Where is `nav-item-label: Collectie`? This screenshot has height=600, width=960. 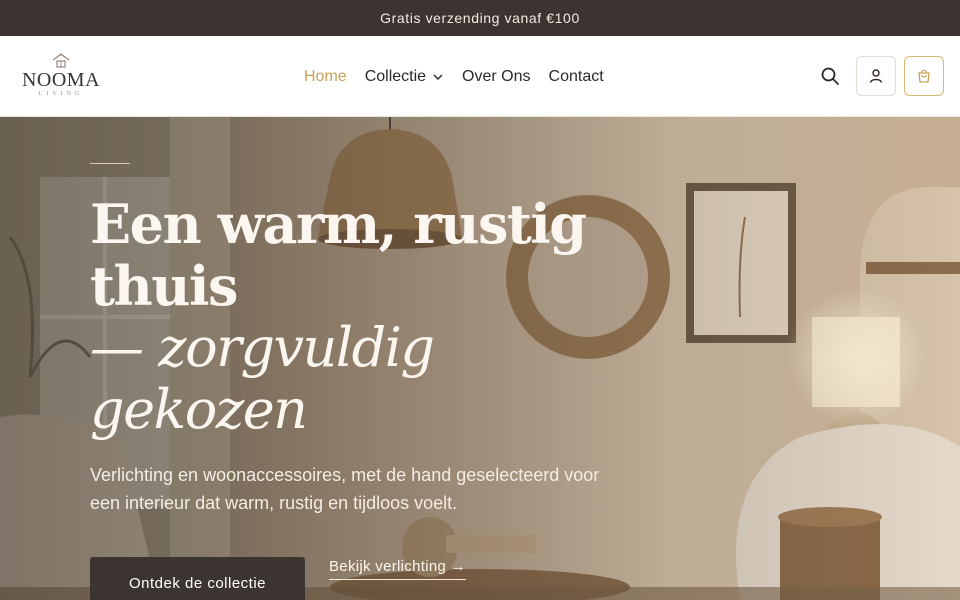
nav-item-label: Collectie is located at coordinates (395, 76).